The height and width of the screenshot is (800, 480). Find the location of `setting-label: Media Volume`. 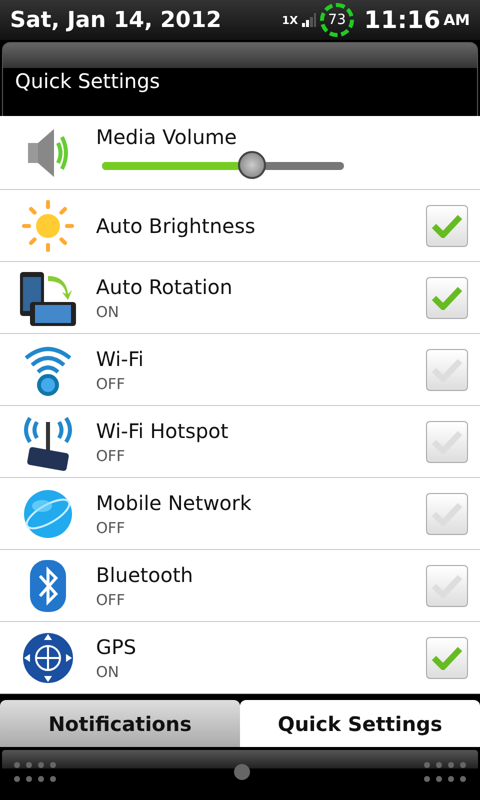

setting-label: Media Volume is located at coordinates (167, 136).